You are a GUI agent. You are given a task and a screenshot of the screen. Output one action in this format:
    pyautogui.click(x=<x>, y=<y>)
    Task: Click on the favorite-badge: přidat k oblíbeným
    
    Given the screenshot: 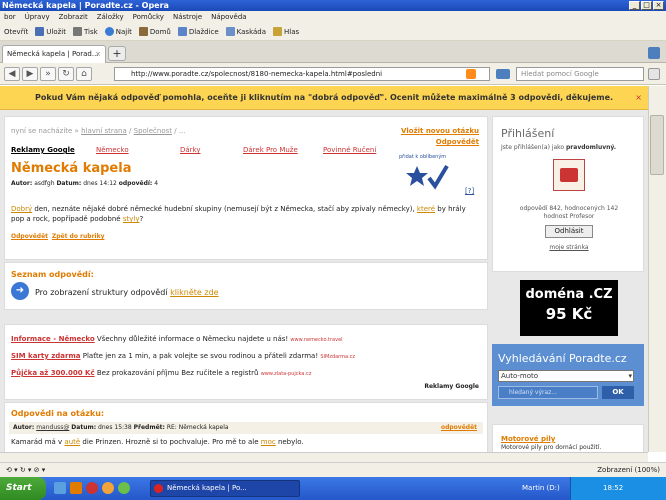 What is the action you would take?
    pyautogui.click(x=425, y=175)
    